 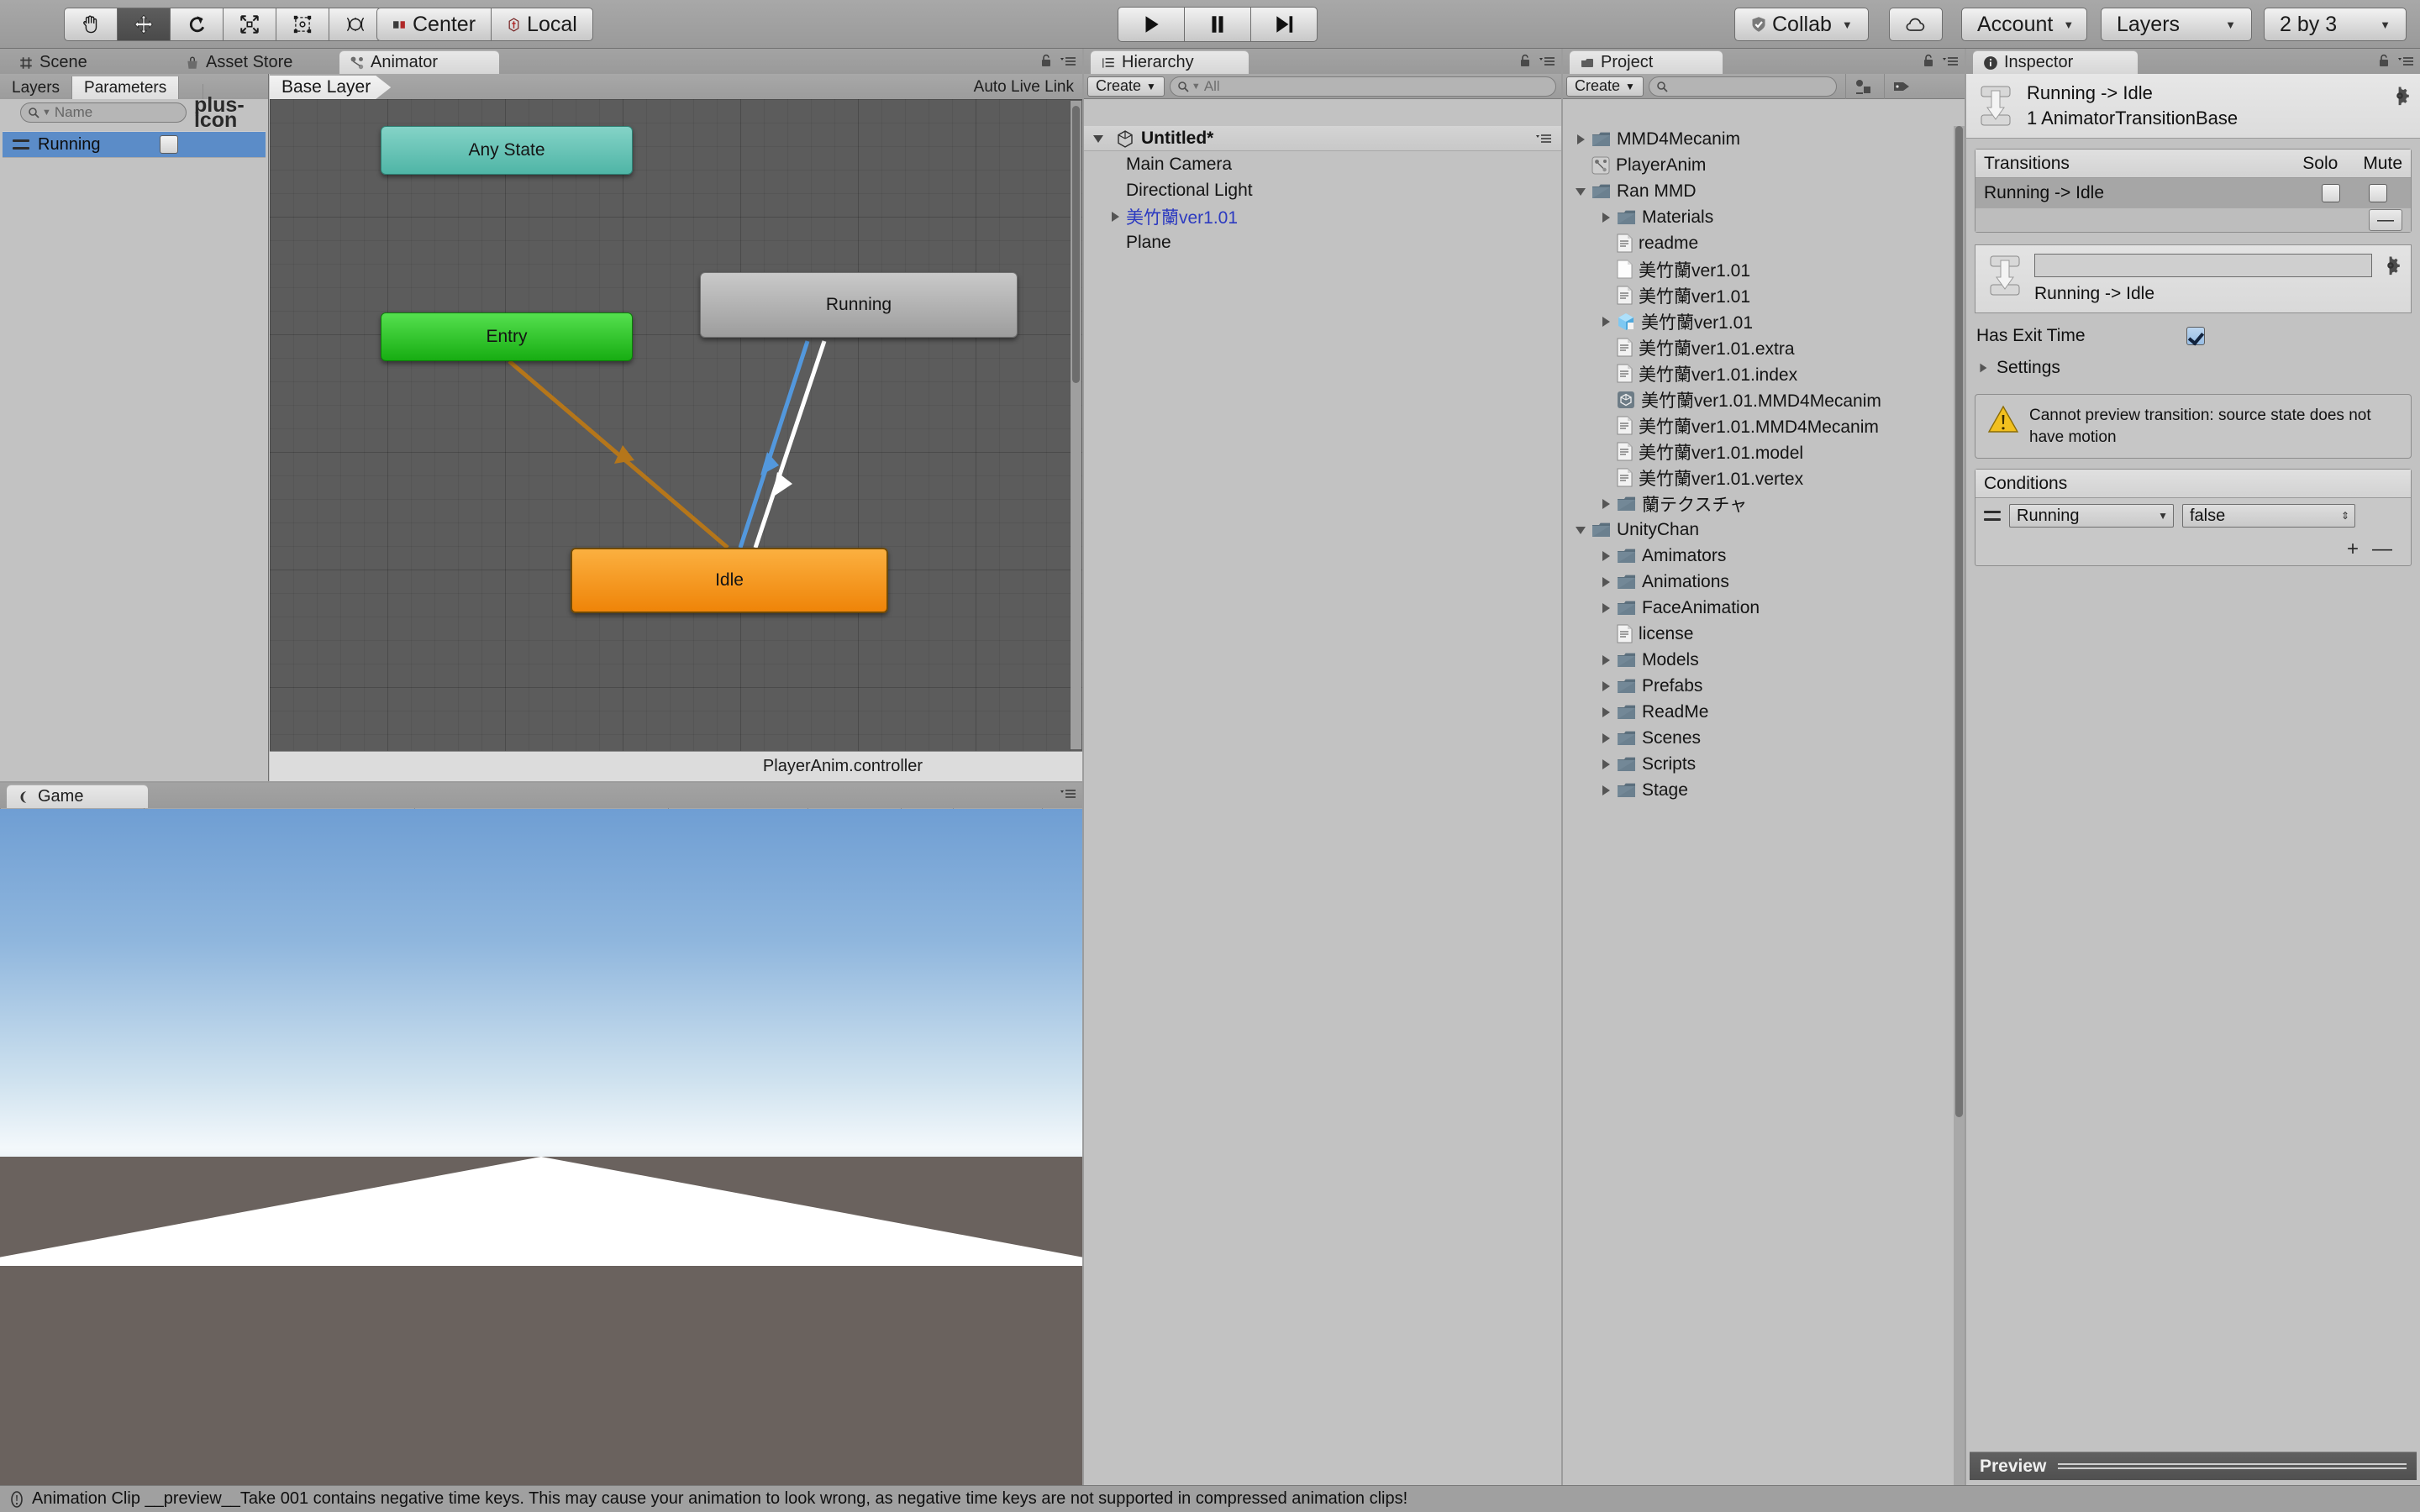 What do you see at coordinates (1151, 24) in the screenshot?
I see `play-button` at bounding box center [1151, 24].